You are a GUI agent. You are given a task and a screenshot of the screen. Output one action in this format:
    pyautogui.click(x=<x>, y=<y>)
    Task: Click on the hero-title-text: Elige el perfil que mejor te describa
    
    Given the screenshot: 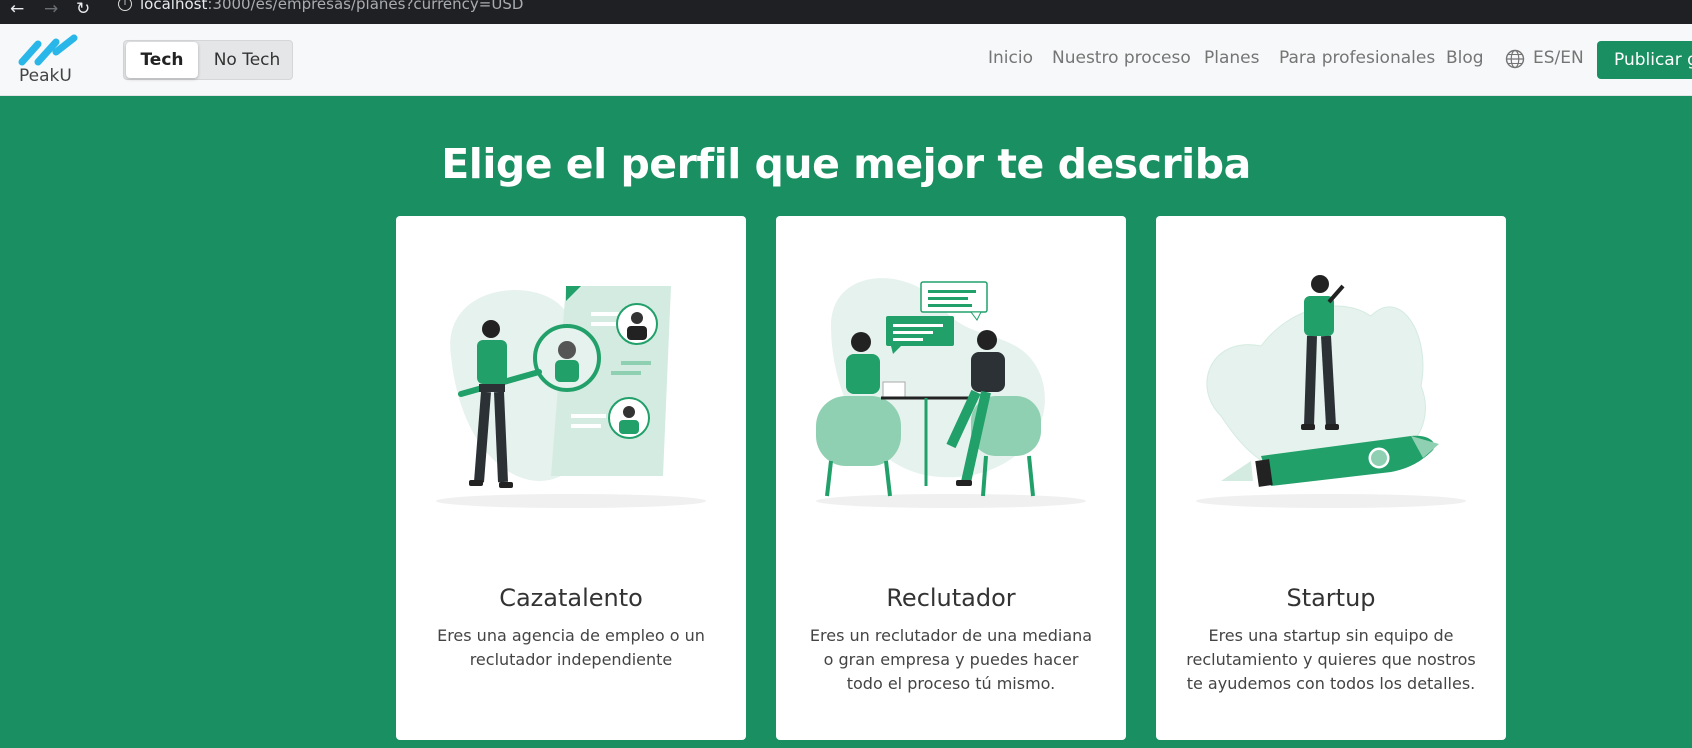 What is the action you would take?
    pyautogui.click(x=846, y=164)
    